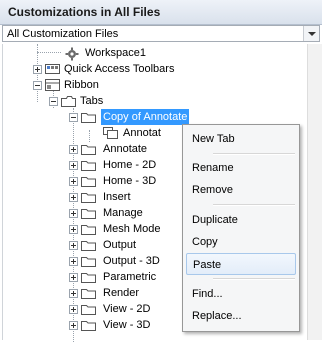 The image size is (322, 342). What do you see at coordinates (131, 261) in the screenshot?
I see `tree-item-label: Output - 3D` at bounding box center [131, 261].